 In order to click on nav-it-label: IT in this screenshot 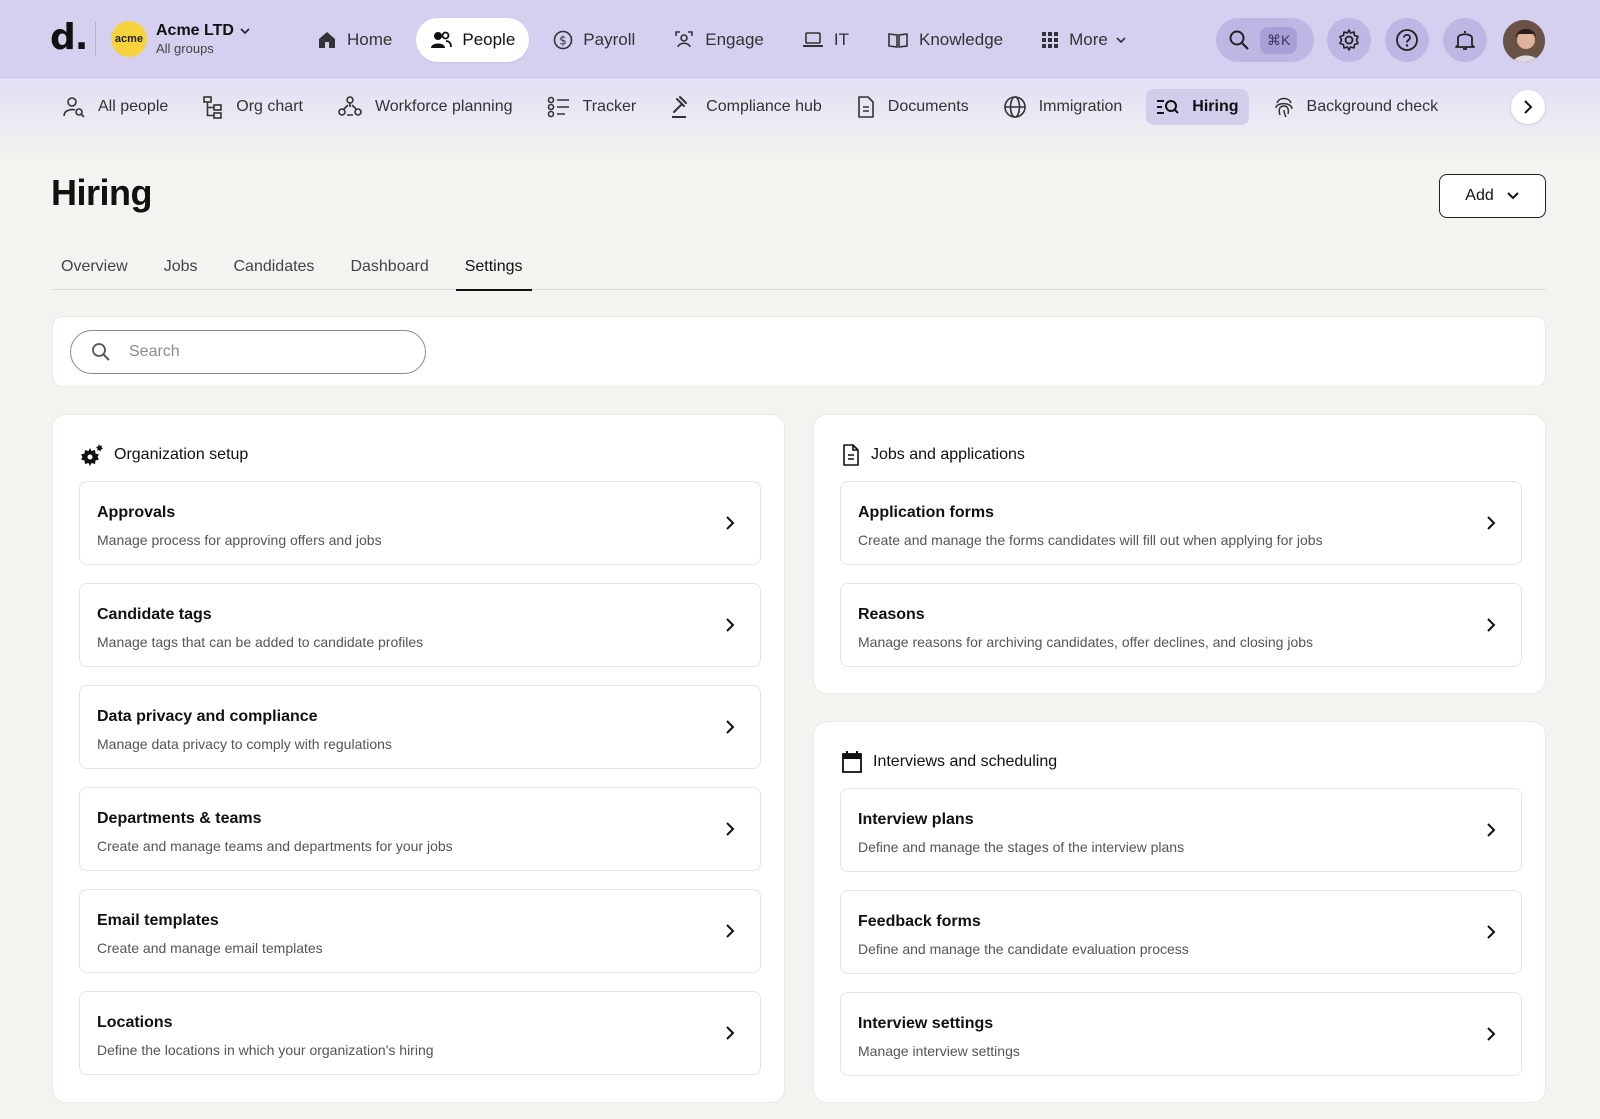, I will do `click(841, 39)`.